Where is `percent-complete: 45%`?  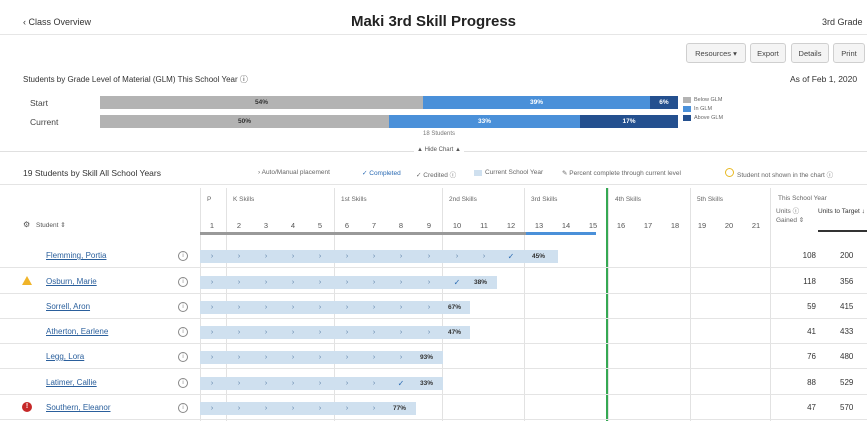
percent-complete: 45% is located at coordinates (539, 256).